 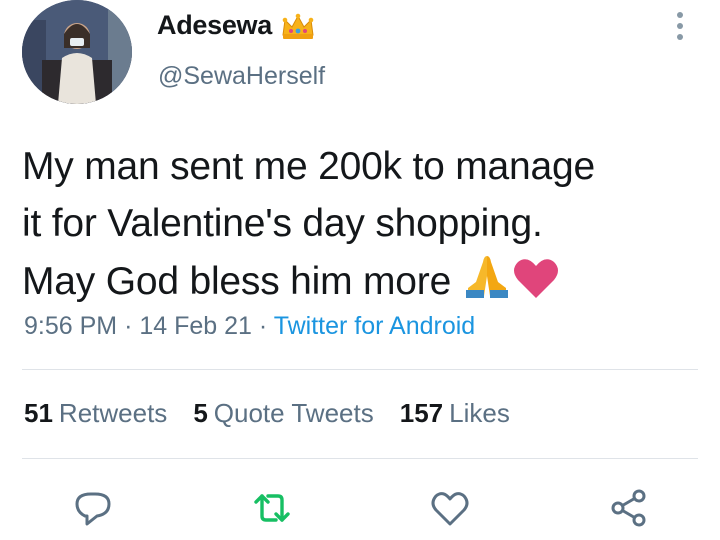 What do you see at coordinates (242, 281) in the screenshot?
I see `tweet-line-3: May God bless him more` at bounding box center [242, 281].